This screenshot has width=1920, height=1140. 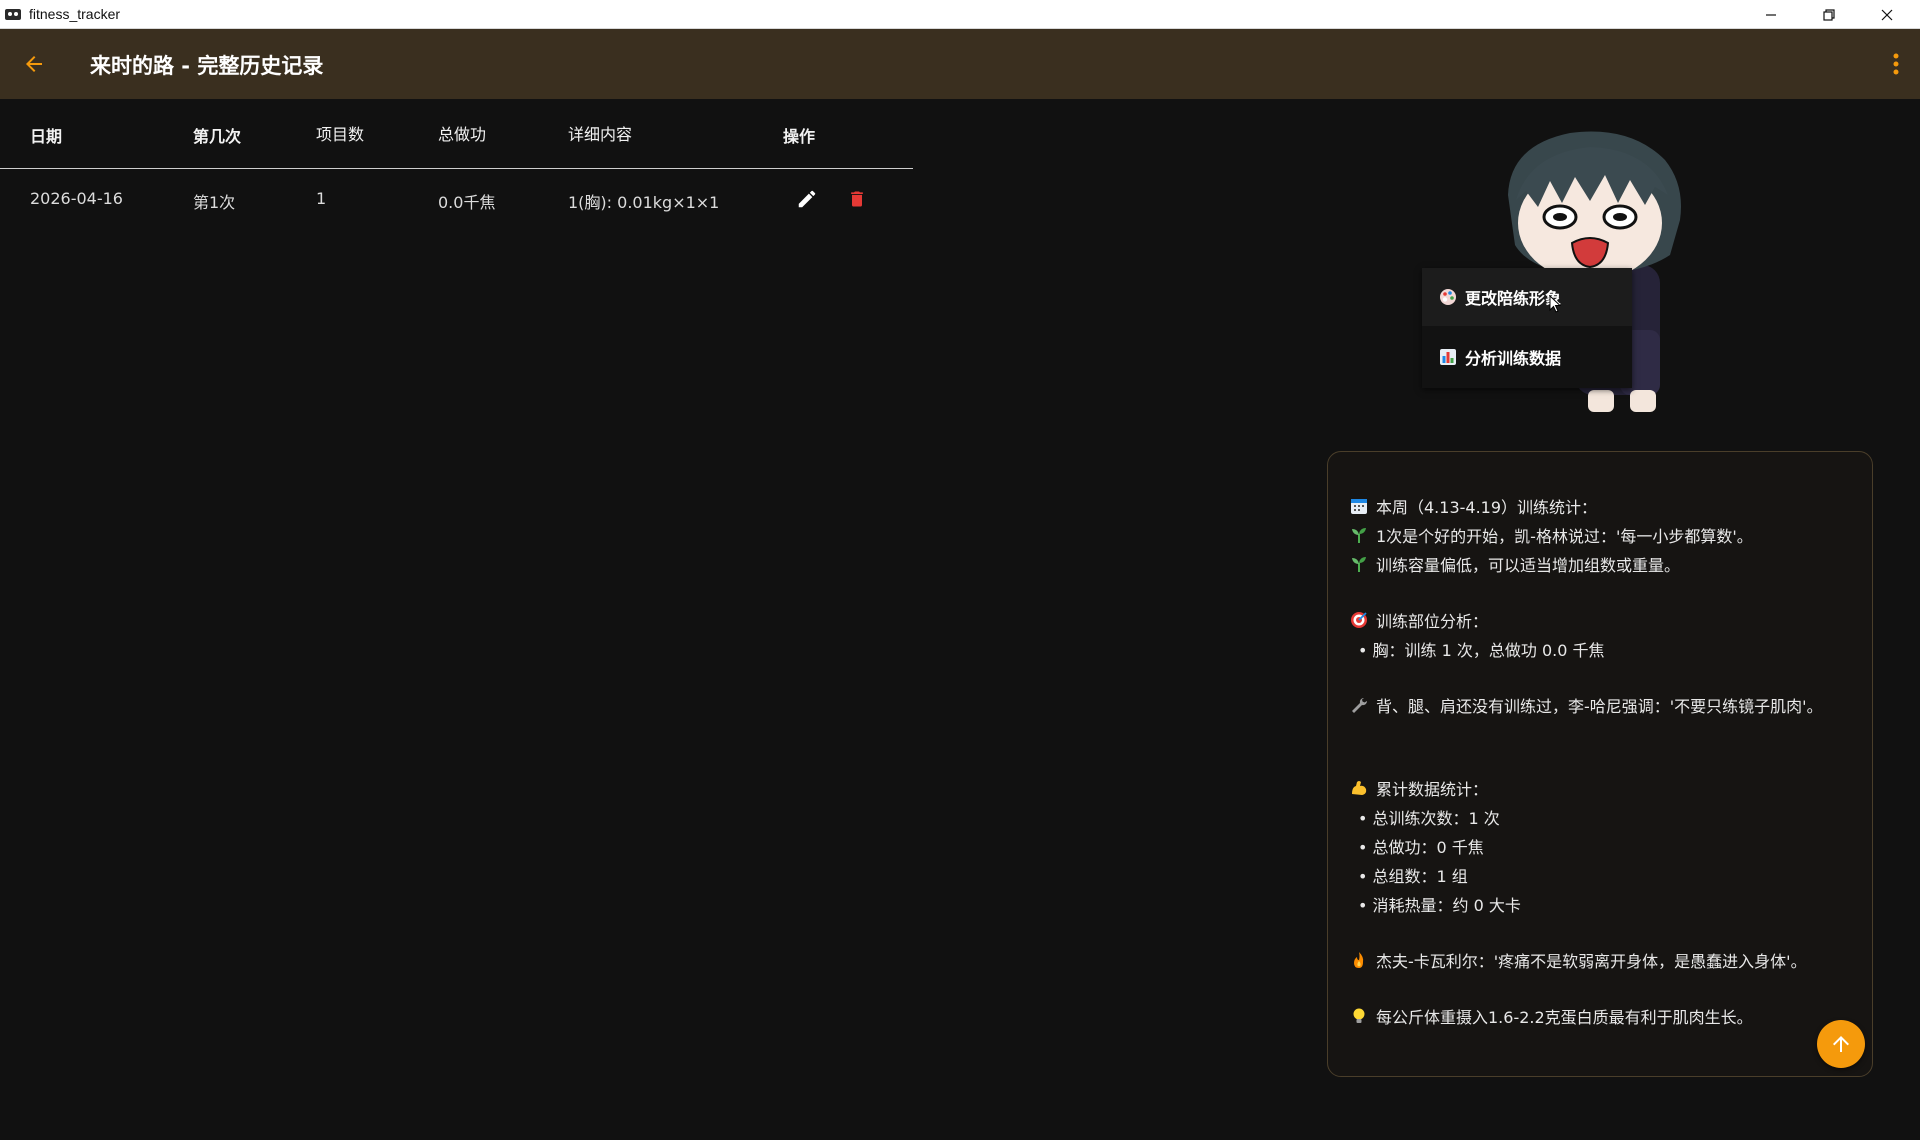 What do you see at coordinates (1599, 706) in the screenshot?
I see `untrained-note-text: 背、腿、肩还没有训练过，李-哈尼强调：'不要只练镜子肌肉'。` at bounding box center [1599, 706].